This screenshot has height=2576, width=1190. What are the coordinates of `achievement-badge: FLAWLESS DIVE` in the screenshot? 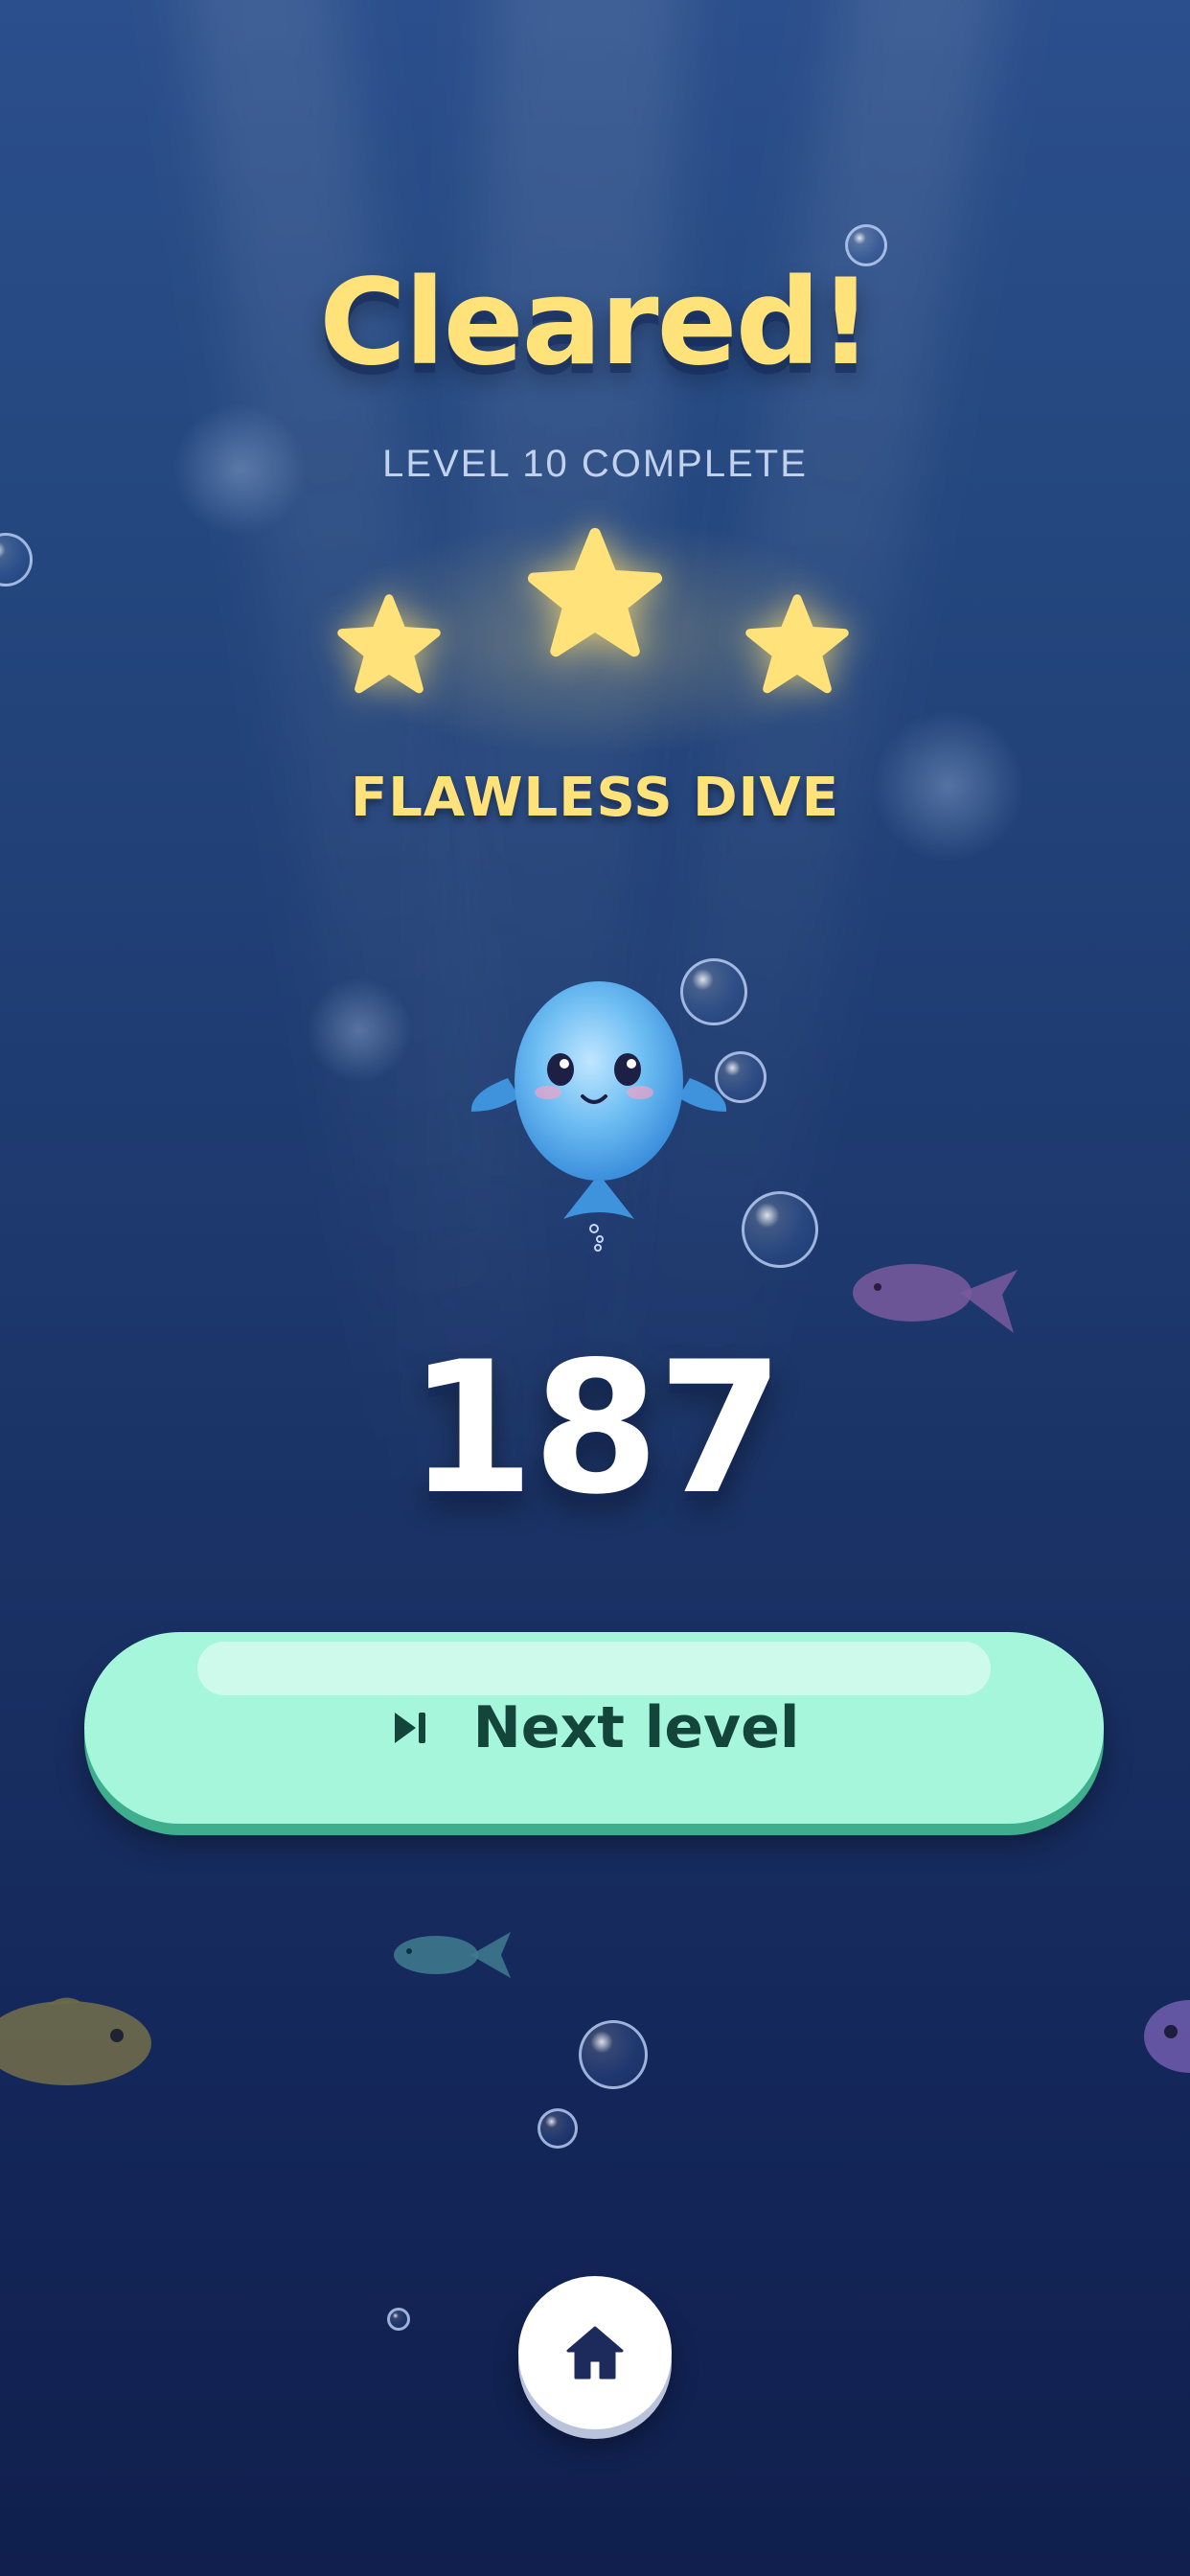 It's located at (595, 798).